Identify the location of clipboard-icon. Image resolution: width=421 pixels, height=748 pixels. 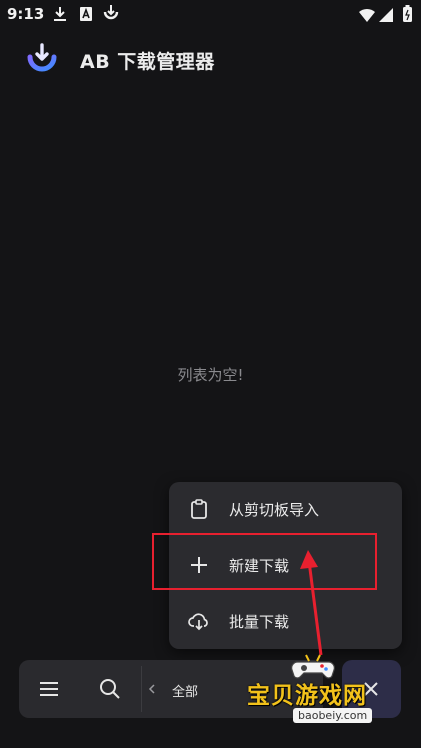
(199, 509).